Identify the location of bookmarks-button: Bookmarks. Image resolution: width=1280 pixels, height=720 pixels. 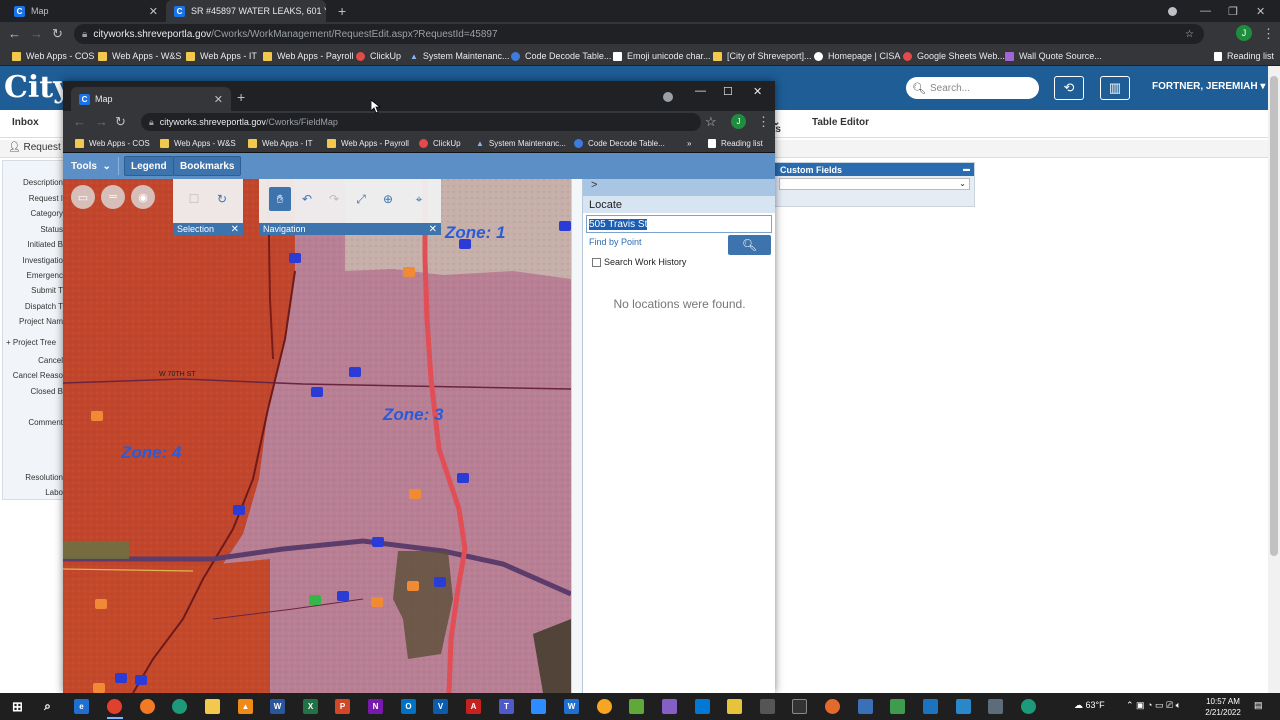
(207, 166).